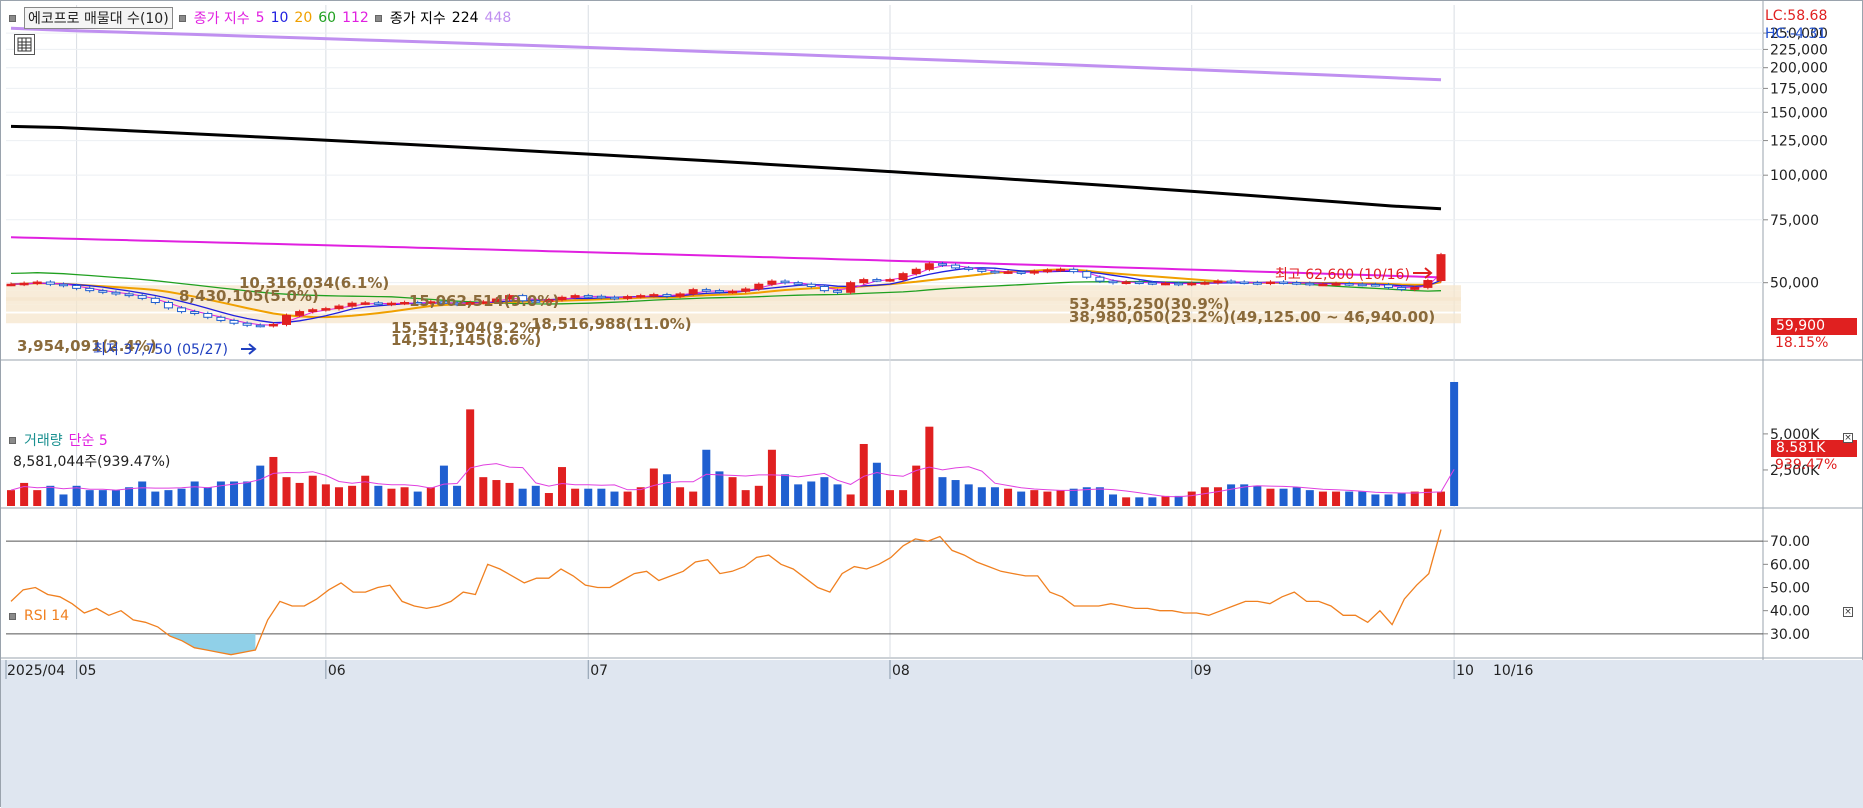  I want to click on ma-period-224: 224, so click(465, 18).